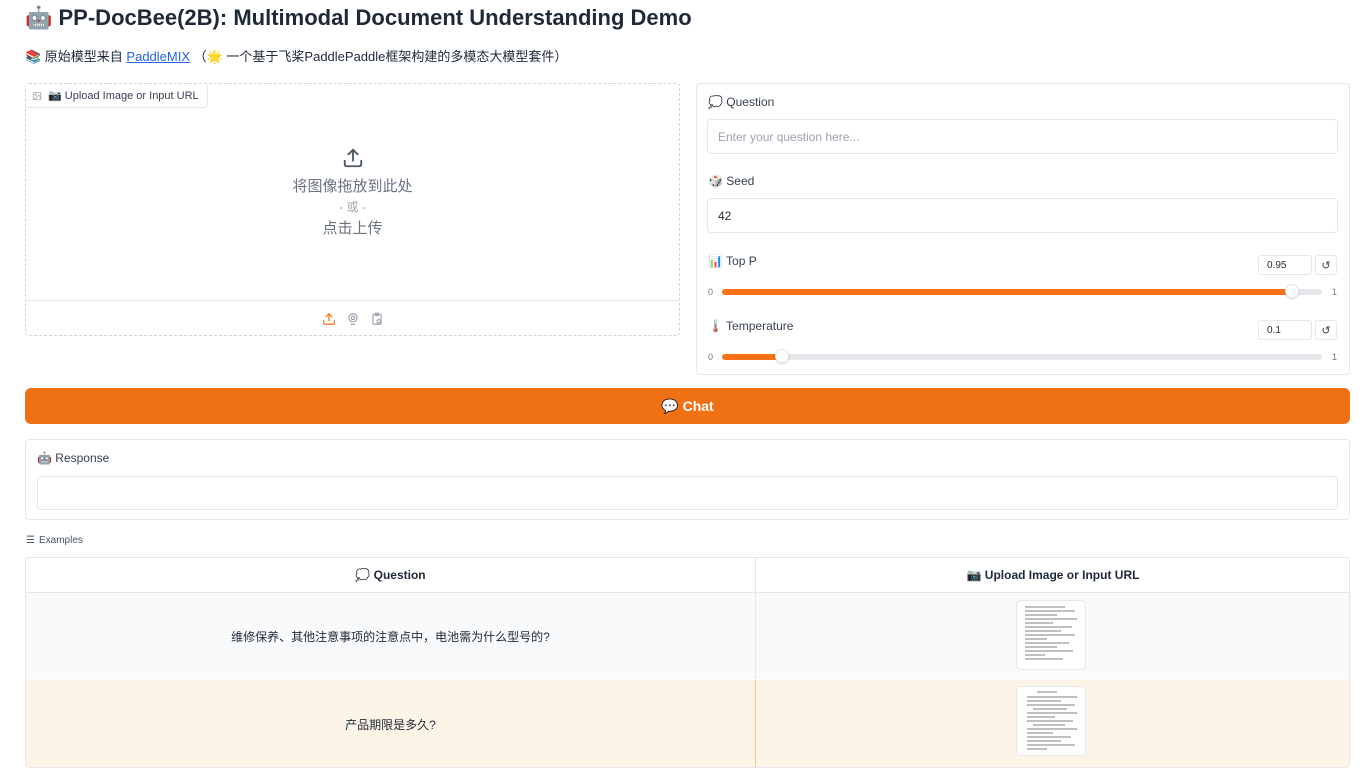 This screenshot has height=781, width=1367. Describe the element at coordinates (37, 95) in the screenshot. I see `image-icon` at that location.